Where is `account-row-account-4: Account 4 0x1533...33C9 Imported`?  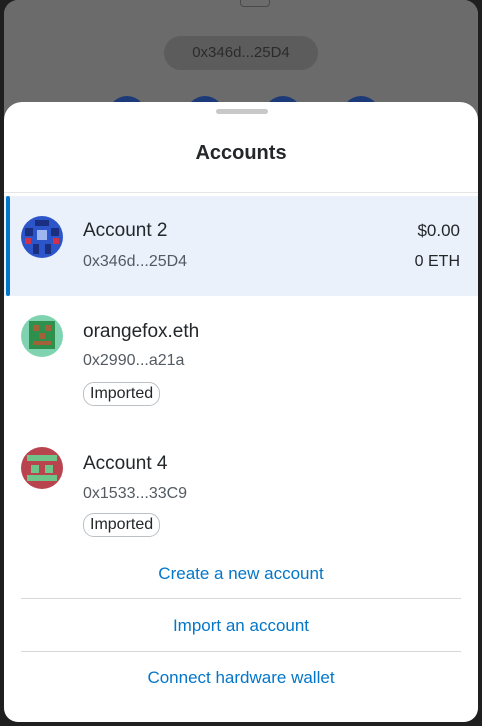
account-row-account-4: Account 4 0x1533...33C9 Imported is located at coordinates (241, 497).